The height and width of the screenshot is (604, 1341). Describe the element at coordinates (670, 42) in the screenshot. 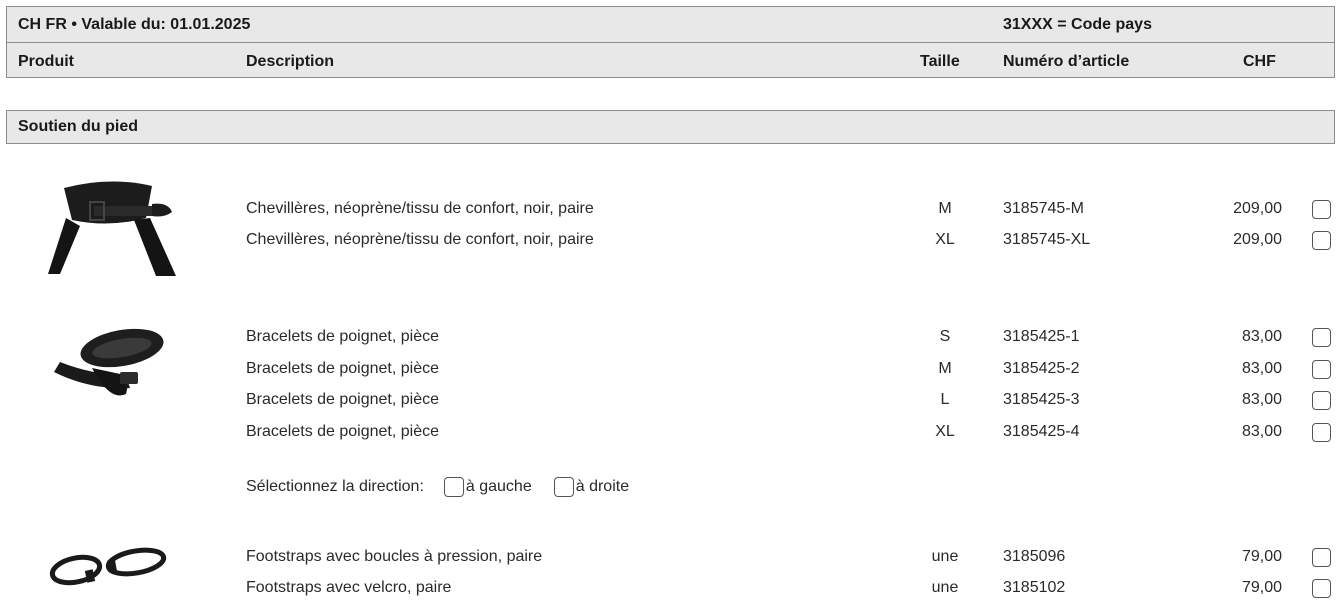

I see `header-divider` at that location.